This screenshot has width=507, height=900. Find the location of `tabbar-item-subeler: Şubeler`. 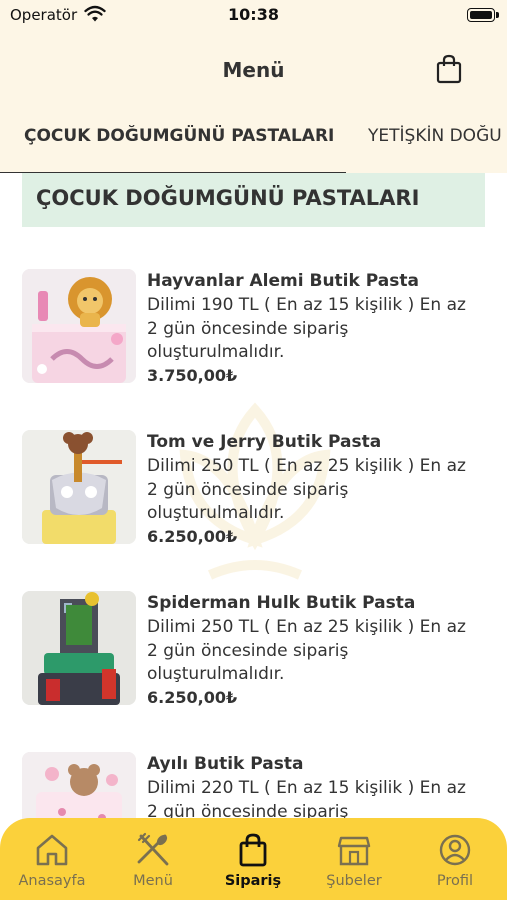

tabbar-item-subeler: Şubeler is located at coordinates (354, 860).